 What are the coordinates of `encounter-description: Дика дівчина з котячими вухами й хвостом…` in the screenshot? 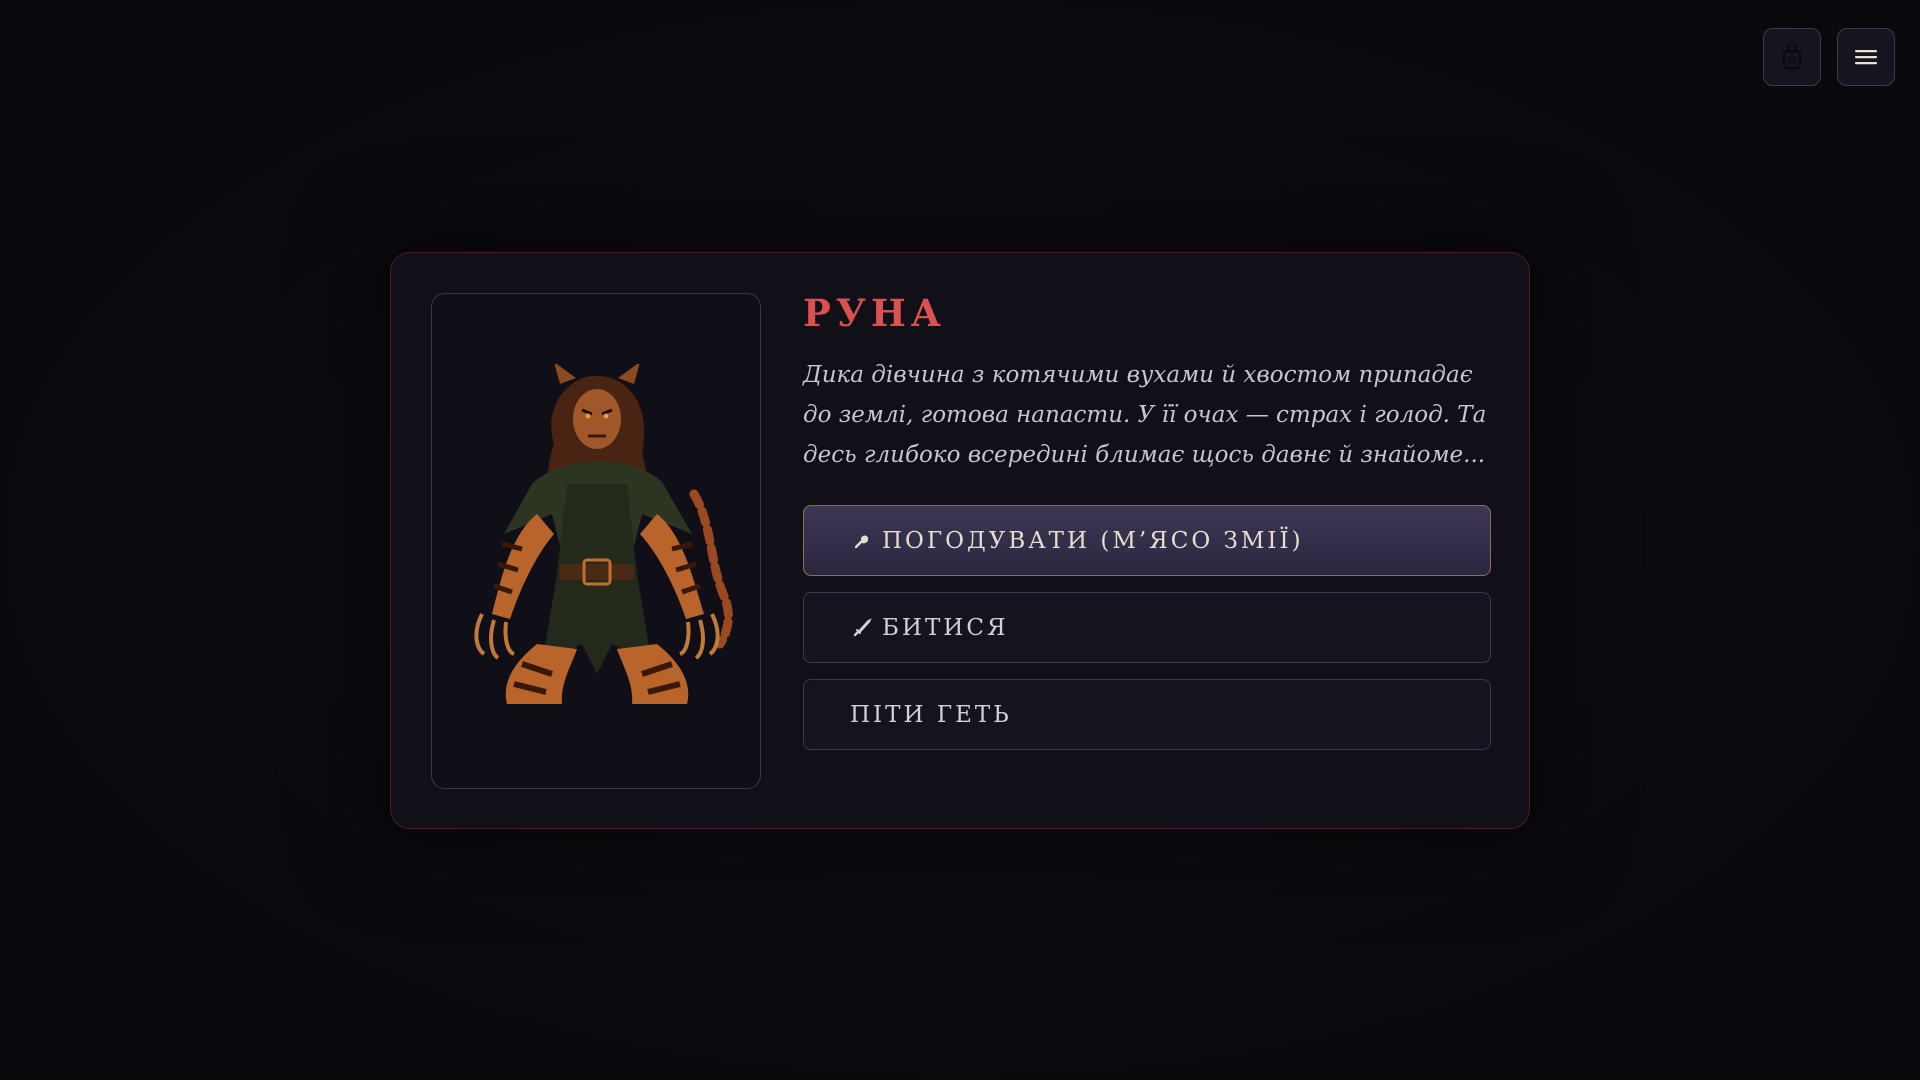 It's located at (1145, 415).